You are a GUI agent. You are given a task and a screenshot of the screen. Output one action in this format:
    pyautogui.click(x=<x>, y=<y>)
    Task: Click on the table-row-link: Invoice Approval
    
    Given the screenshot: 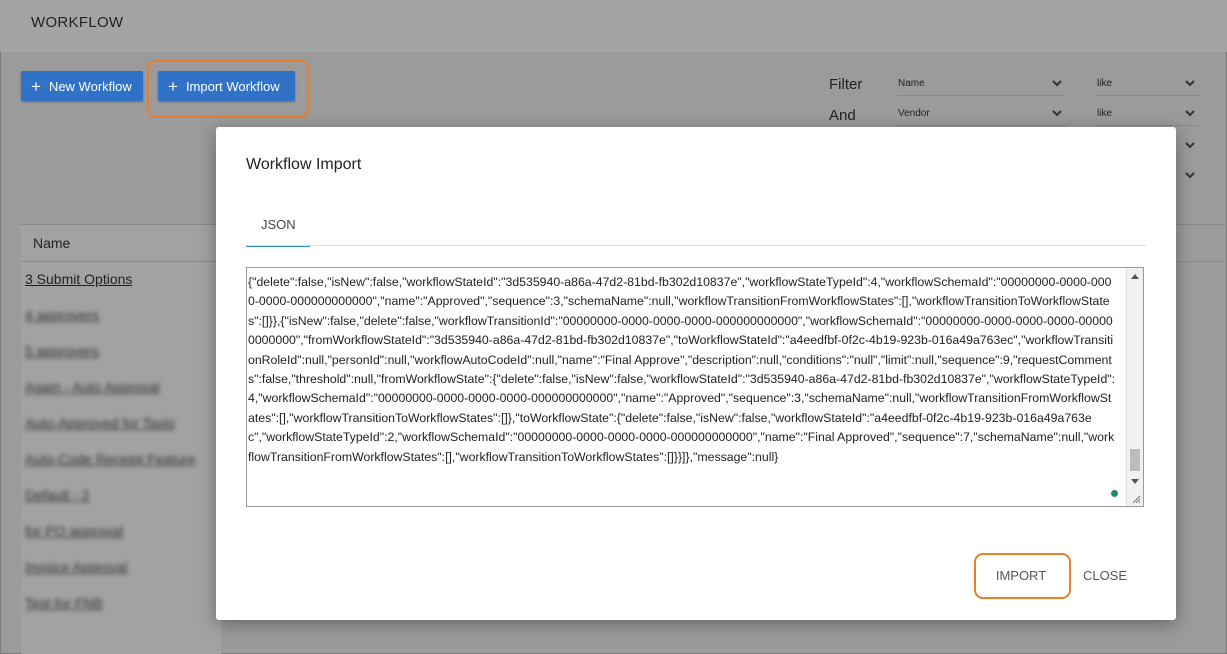 What is the action you would take?
    pyautogui.click(x=76, y=567)
    